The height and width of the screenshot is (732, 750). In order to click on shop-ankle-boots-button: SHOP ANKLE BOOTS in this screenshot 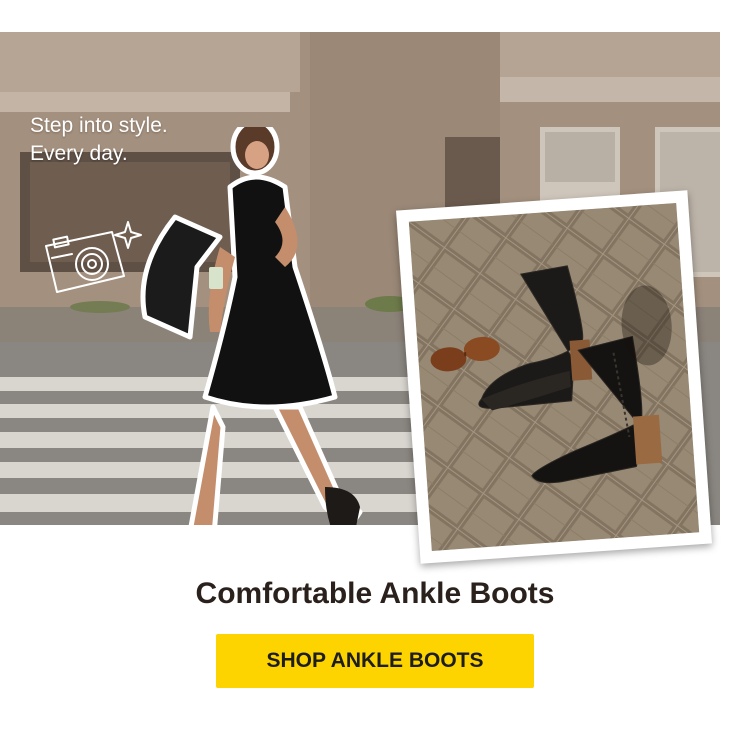, I will do `click(375, 661)`.